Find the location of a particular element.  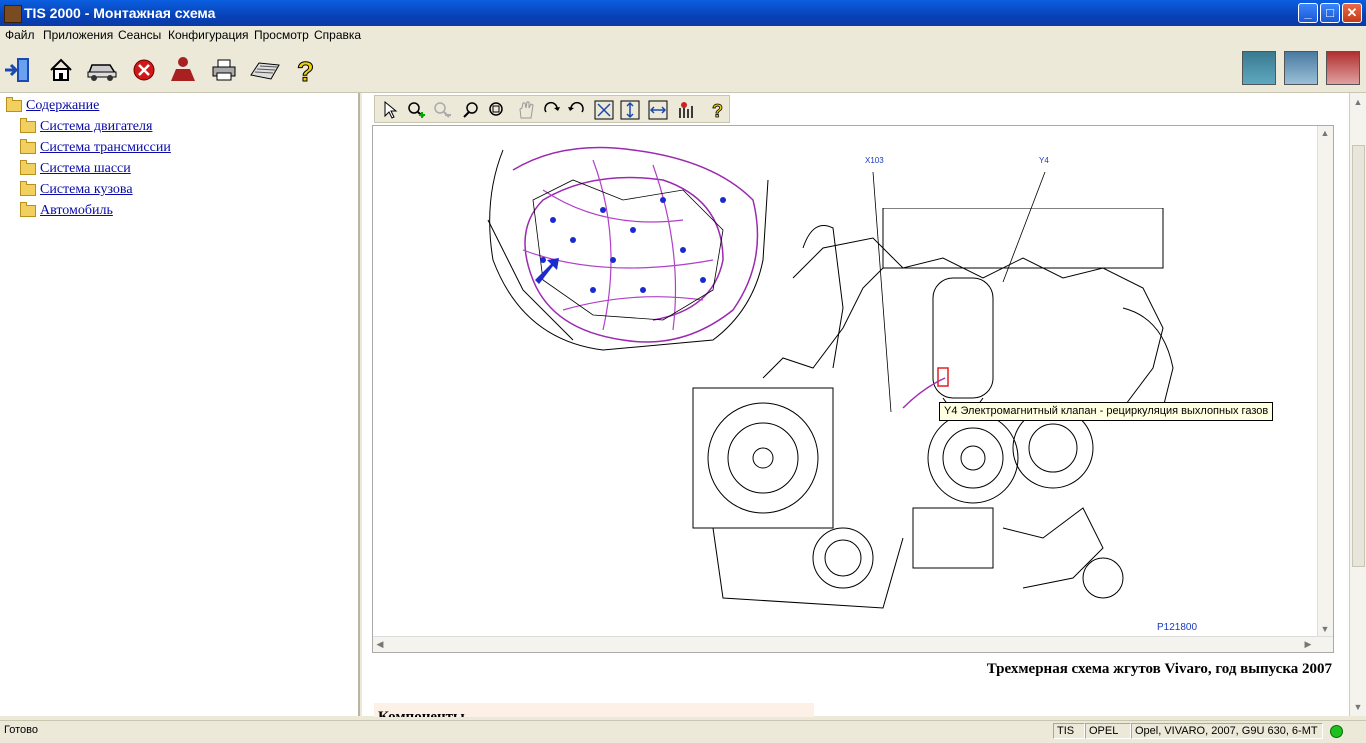

tree-item-body: Система кузова is located at coordinates (76, 190).